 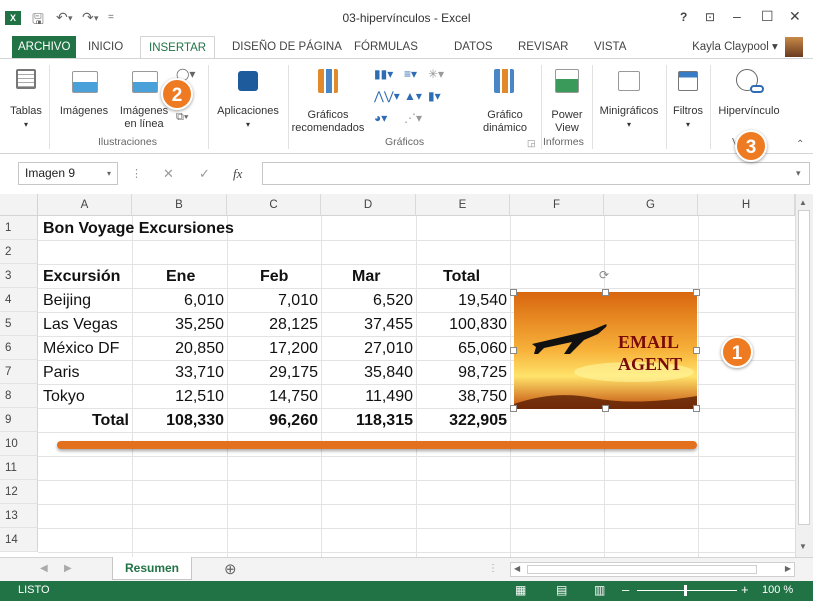 I want to click on formula-input, so click(x=536, y=173).